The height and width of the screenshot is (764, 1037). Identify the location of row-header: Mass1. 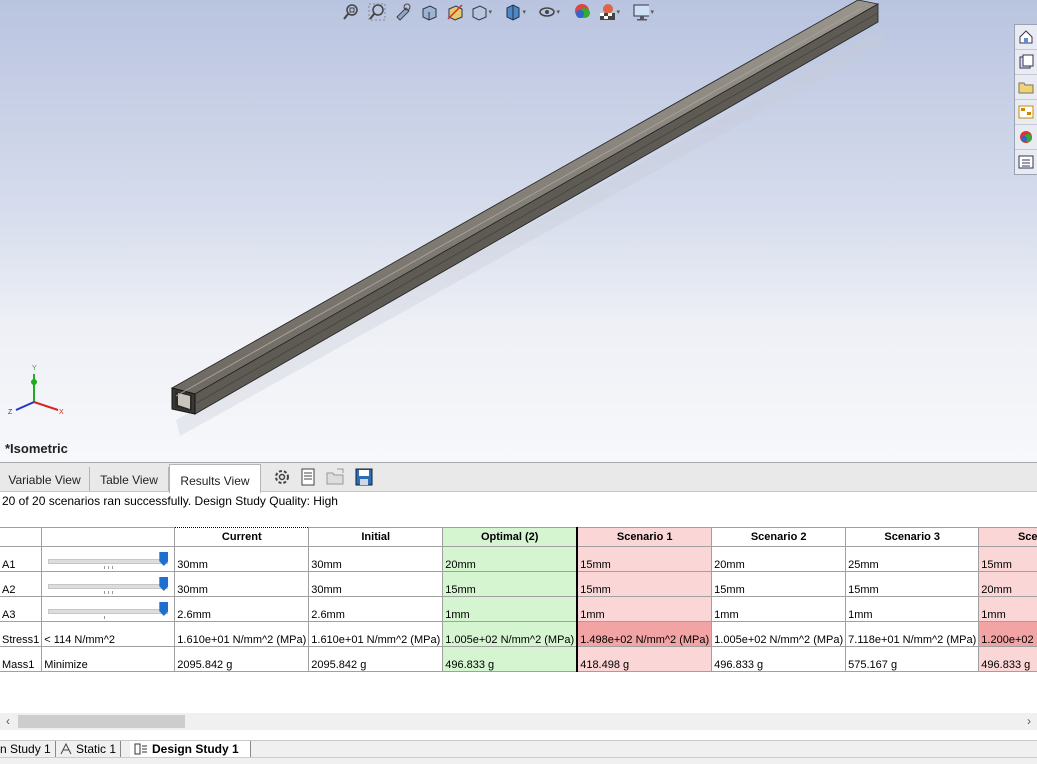
(21, 659).